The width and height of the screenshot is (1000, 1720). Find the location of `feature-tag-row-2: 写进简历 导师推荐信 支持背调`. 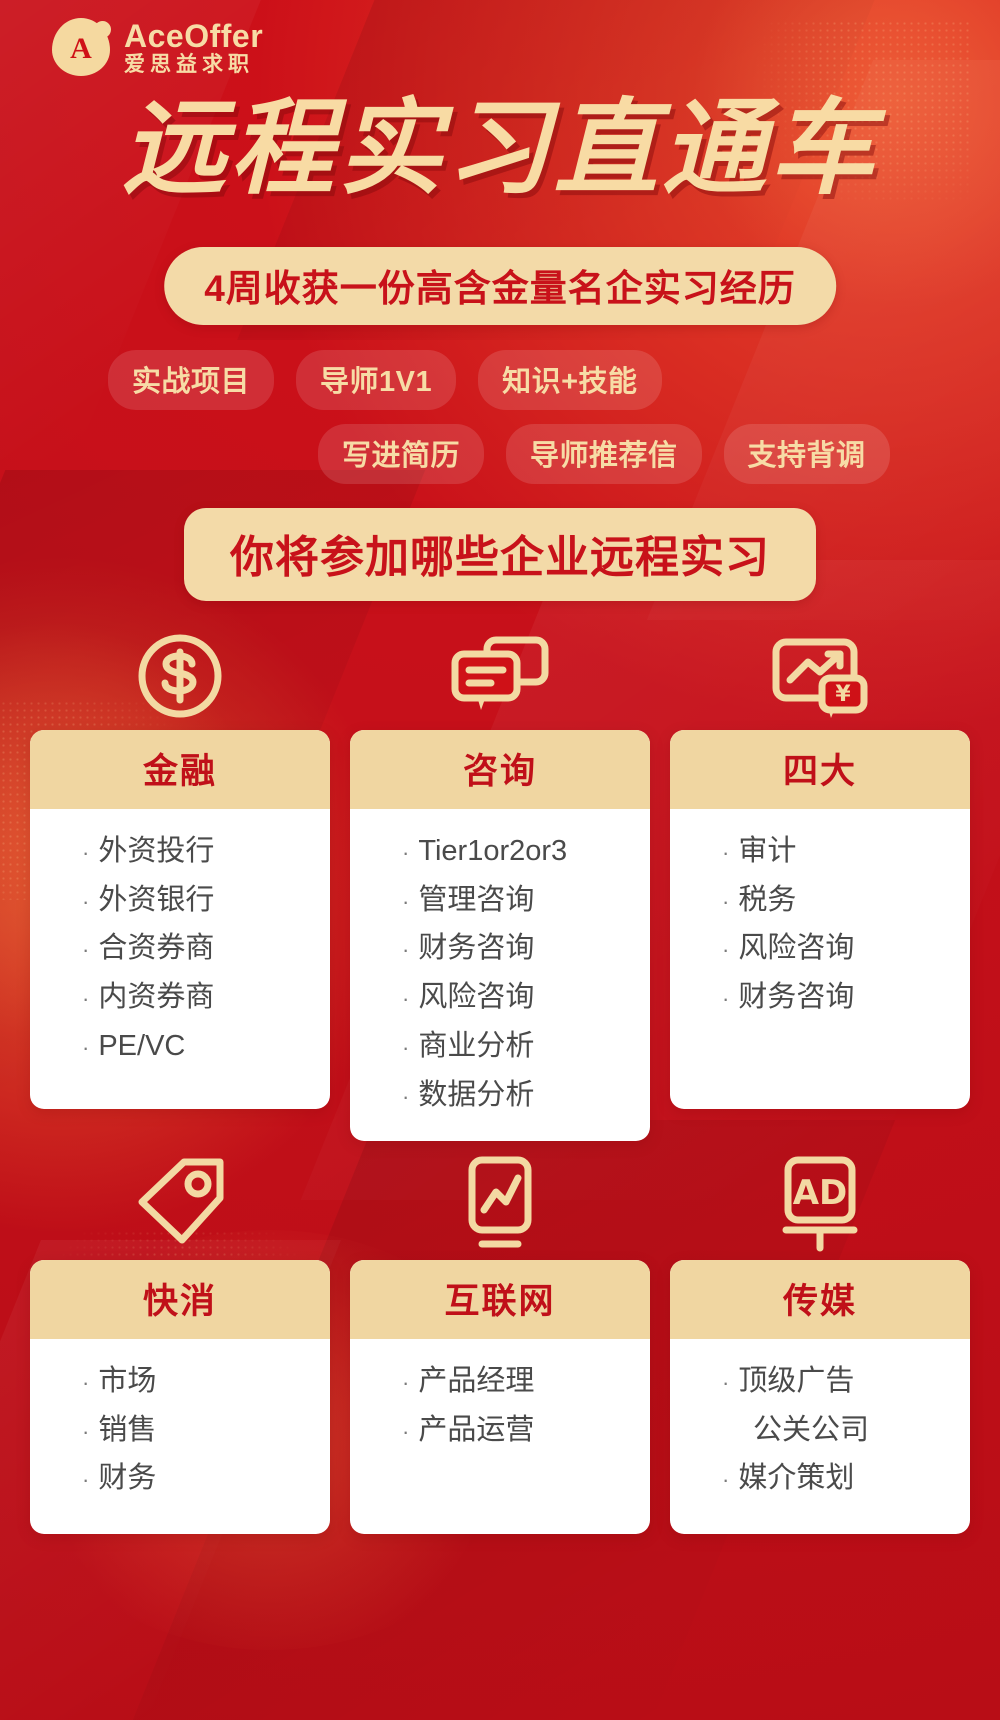

feature-tag-row-2: 写进简历 导师推荐信 支持背调 is located at coordinates (604, 454).